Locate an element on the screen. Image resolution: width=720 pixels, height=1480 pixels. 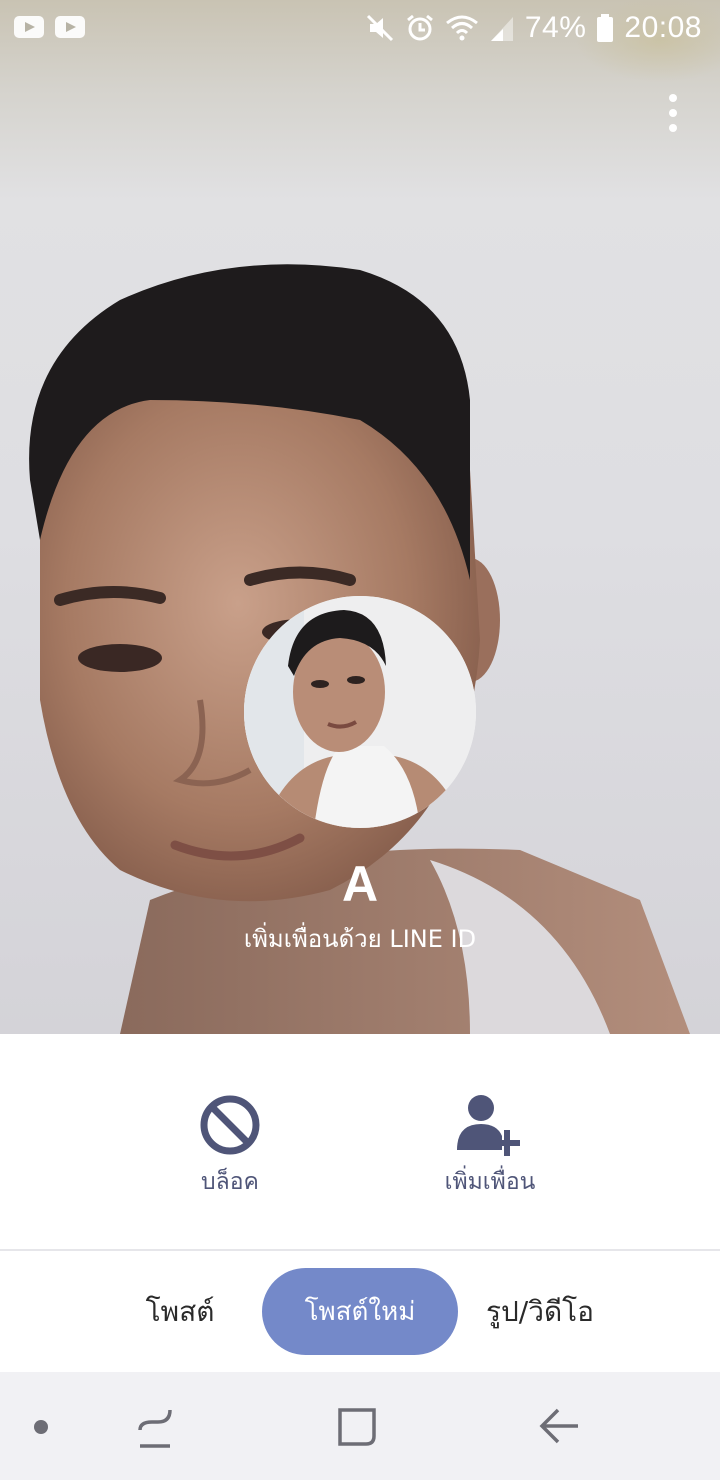
tab-new-post: โพสต์ใหม่ is located at coordinates (360, 1311).